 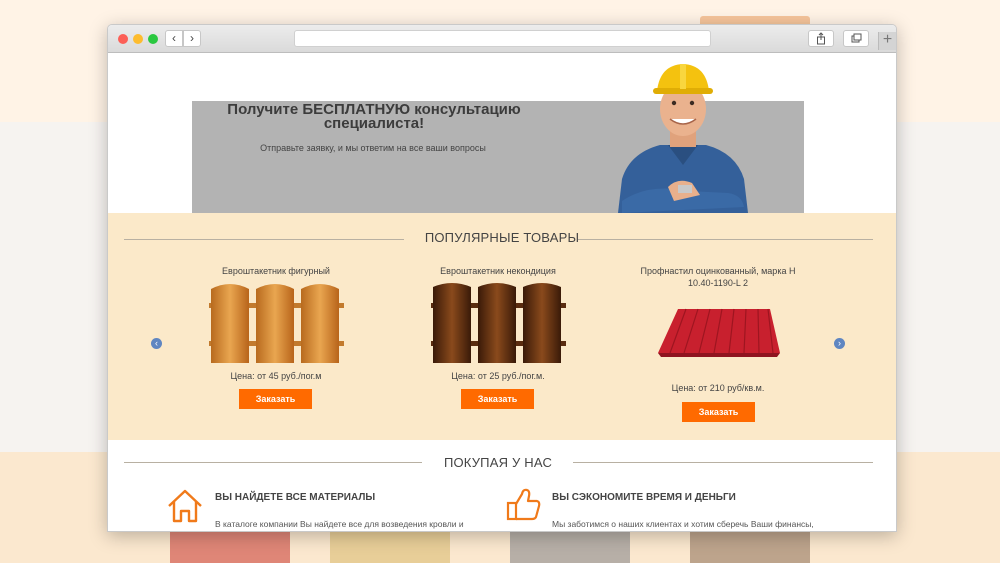 I want to click on browser-toolbar: ‹ › +, so click(x=502, y=39).